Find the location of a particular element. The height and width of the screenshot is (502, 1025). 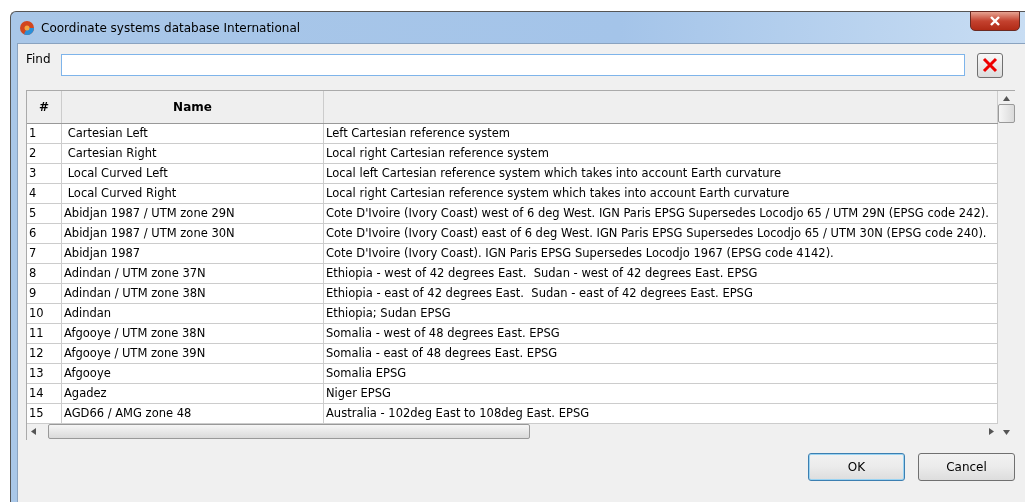

window-title: Coordinate systems database International is located at coordinates (171, 27).